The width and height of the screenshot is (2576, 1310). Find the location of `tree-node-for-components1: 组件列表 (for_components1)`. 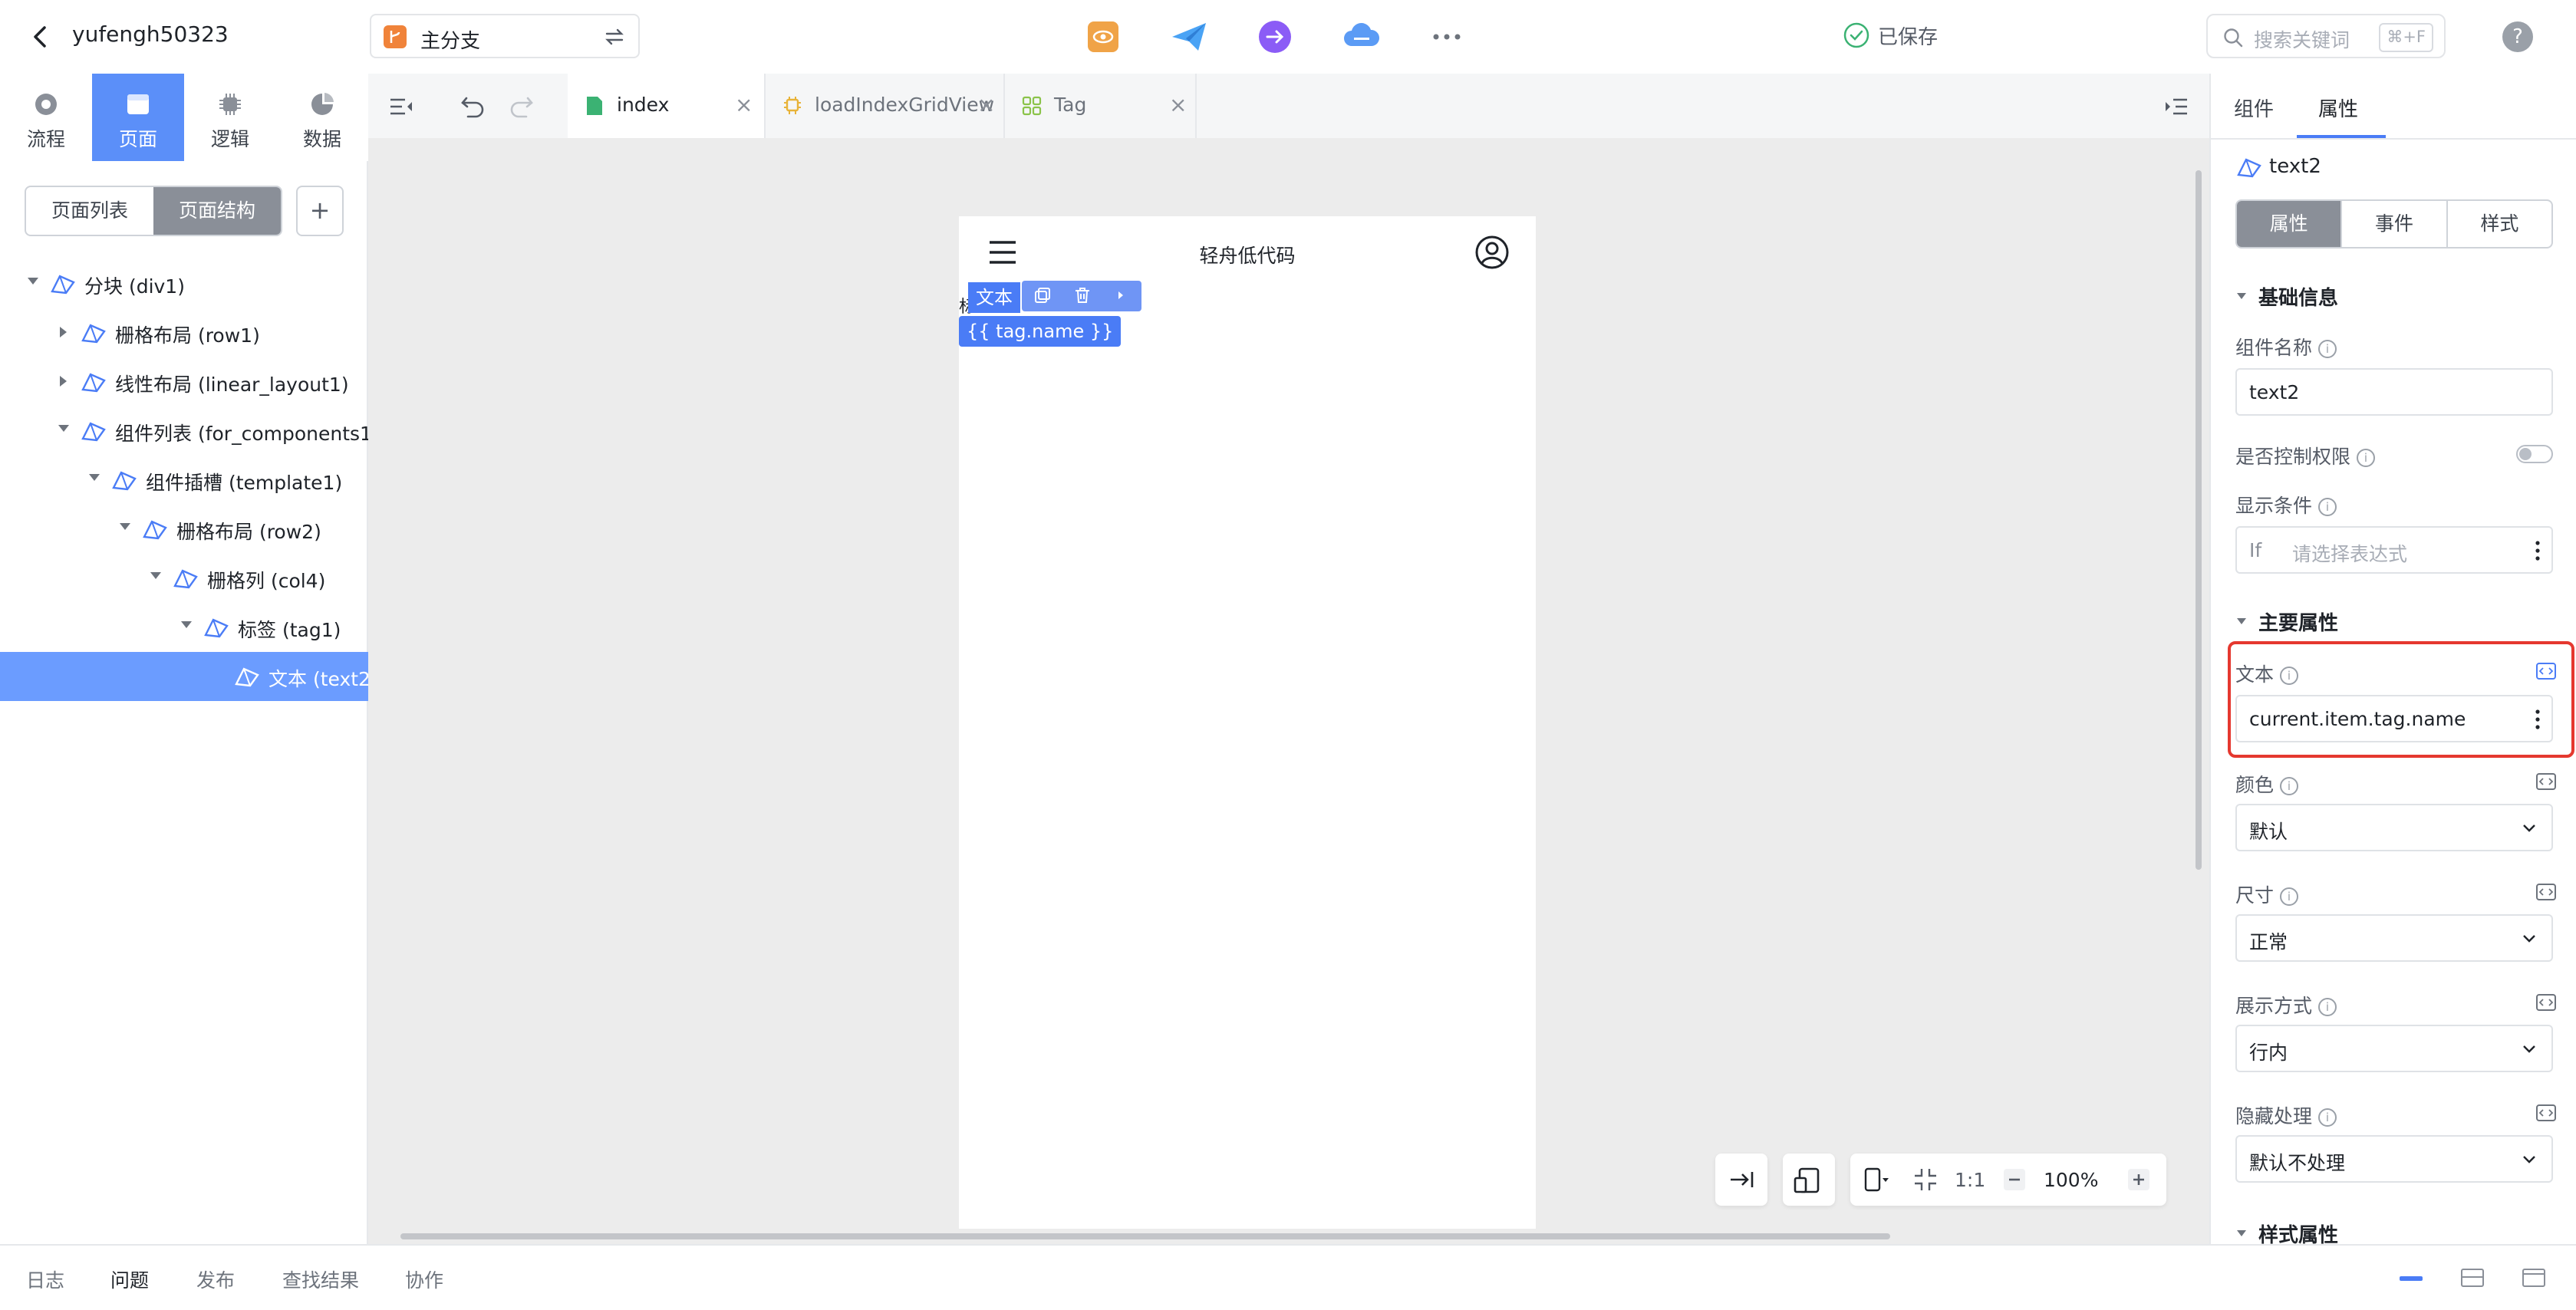

tree-node-for-components1: 组件列表 (for_components1) is located at coordinates (190, 431).